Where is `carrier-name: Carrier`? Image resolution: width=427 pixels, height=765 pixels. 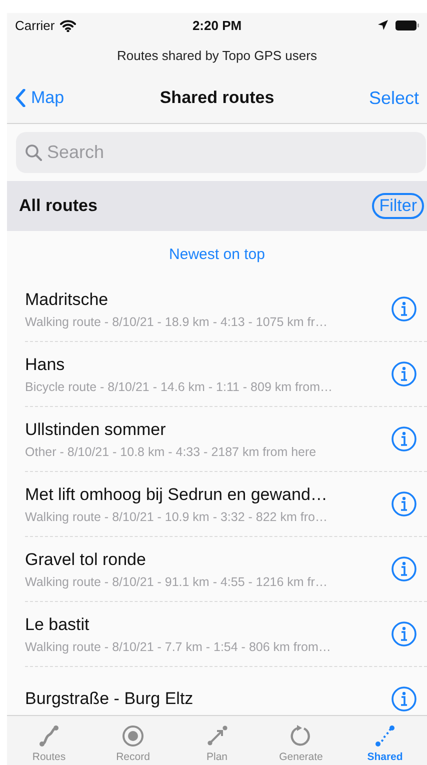 carrier-name: Carrier is located at coordinates (35, 25).